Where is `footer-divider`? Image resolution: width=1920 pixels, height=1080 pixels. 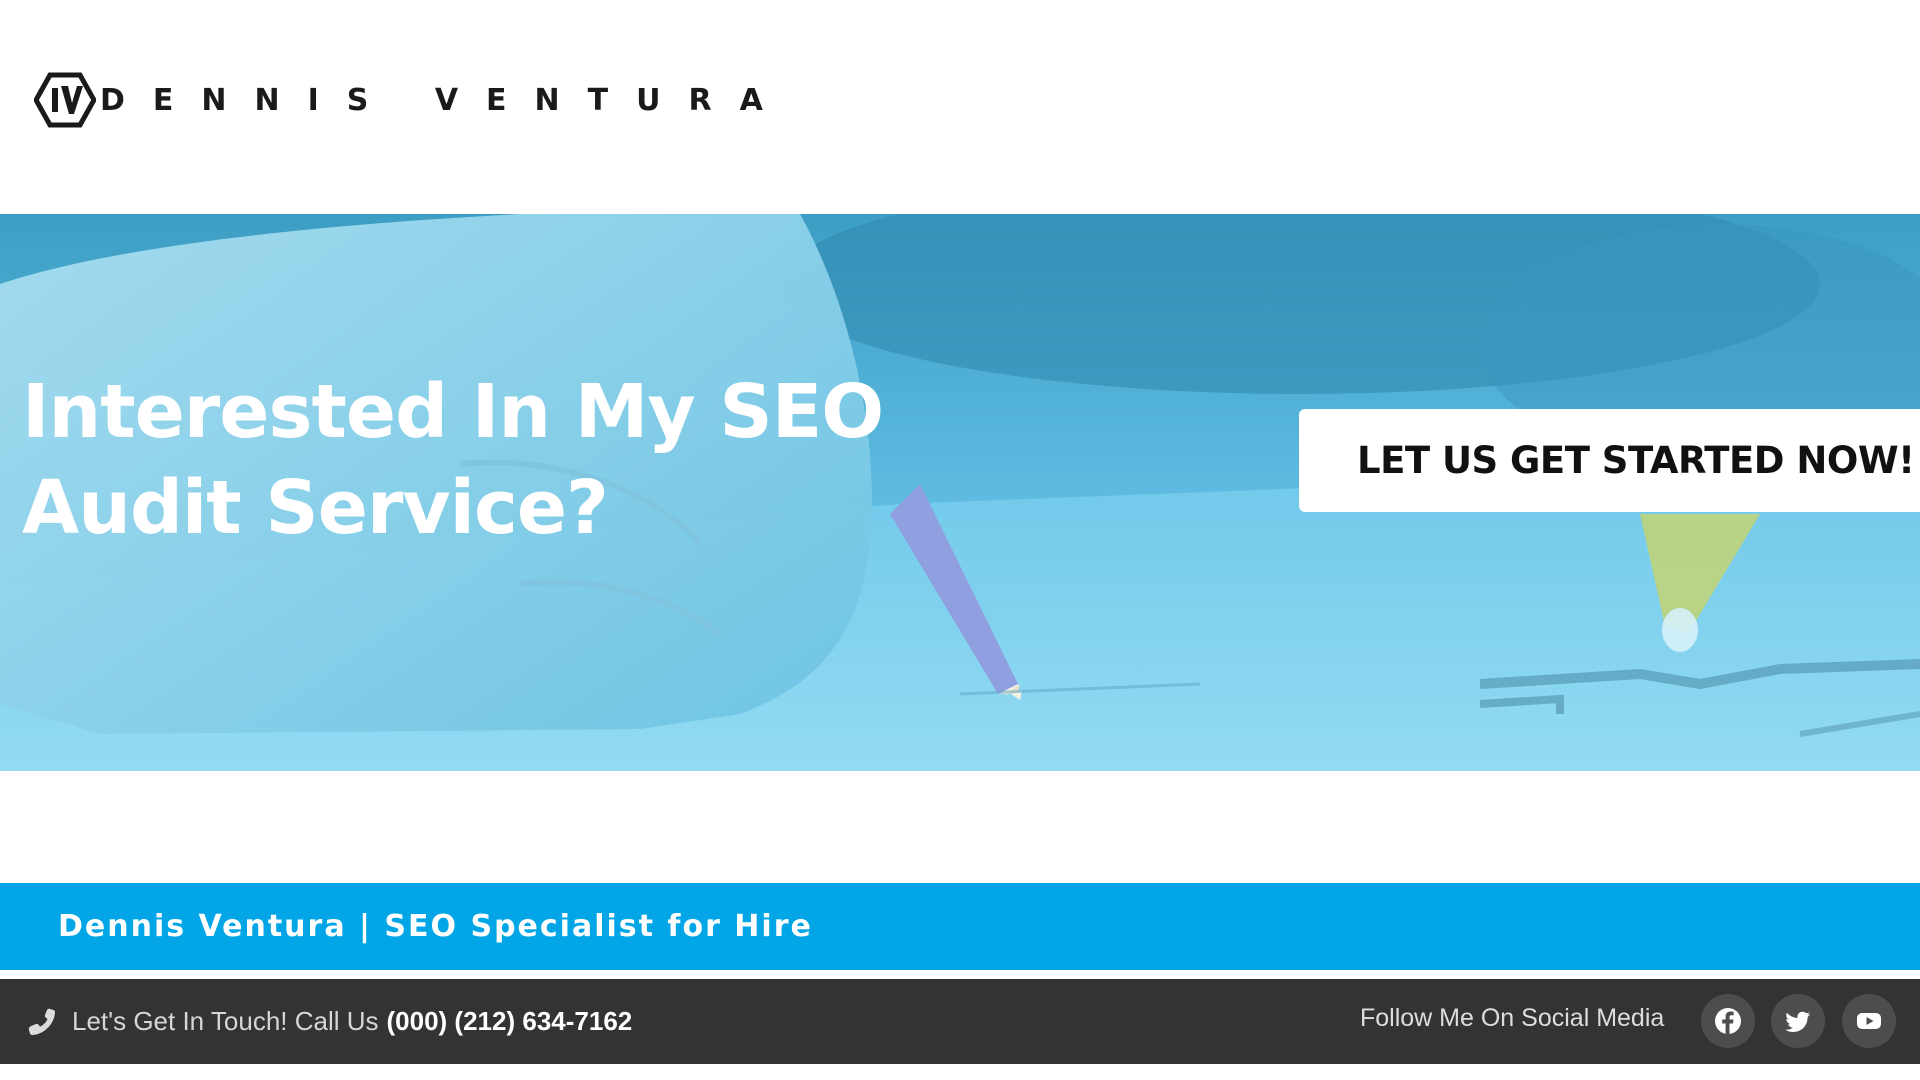
footer-divider is located at coordinates (960, 974).